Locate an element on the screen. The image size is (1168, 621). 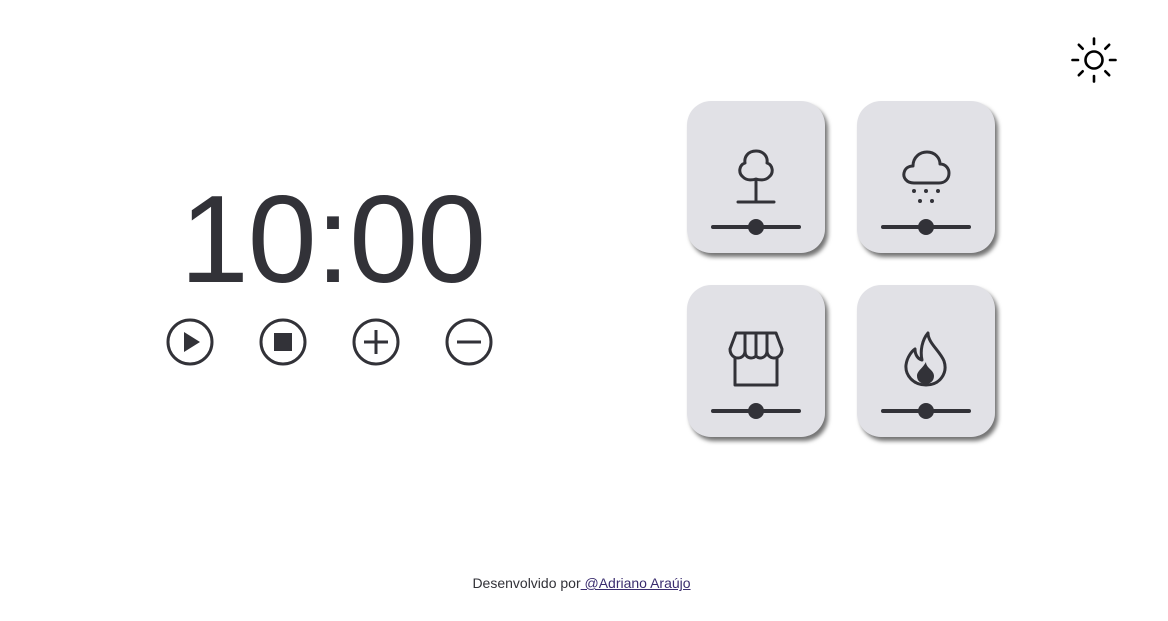
footer: Desenvolvido por @Adriano Araújo is located at coordinates (581, 583).